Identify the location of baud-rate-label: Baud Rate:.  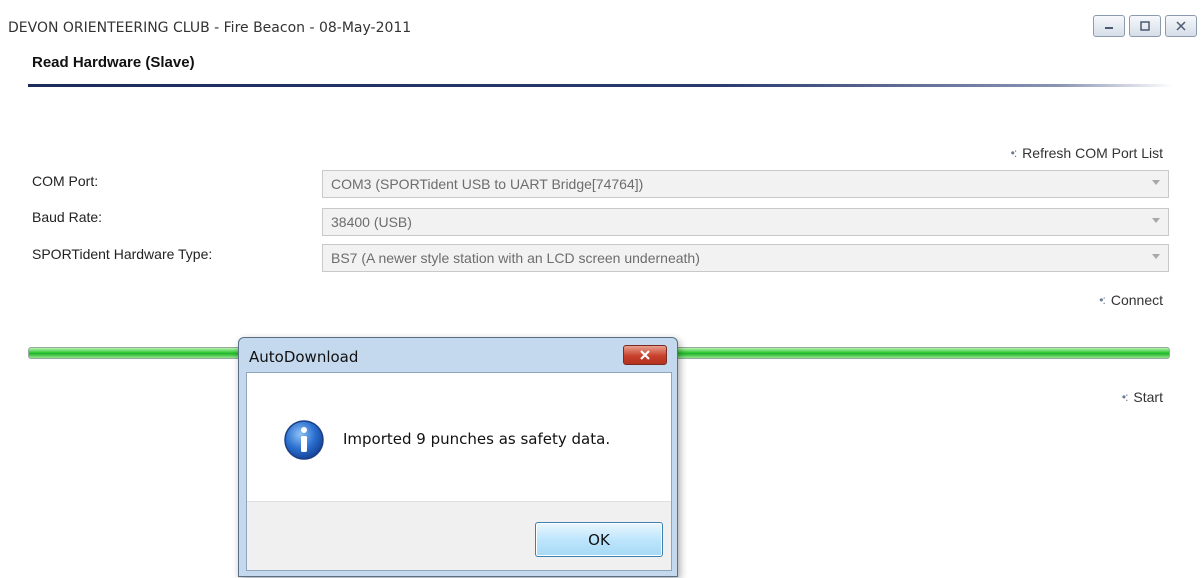
(67, 217).